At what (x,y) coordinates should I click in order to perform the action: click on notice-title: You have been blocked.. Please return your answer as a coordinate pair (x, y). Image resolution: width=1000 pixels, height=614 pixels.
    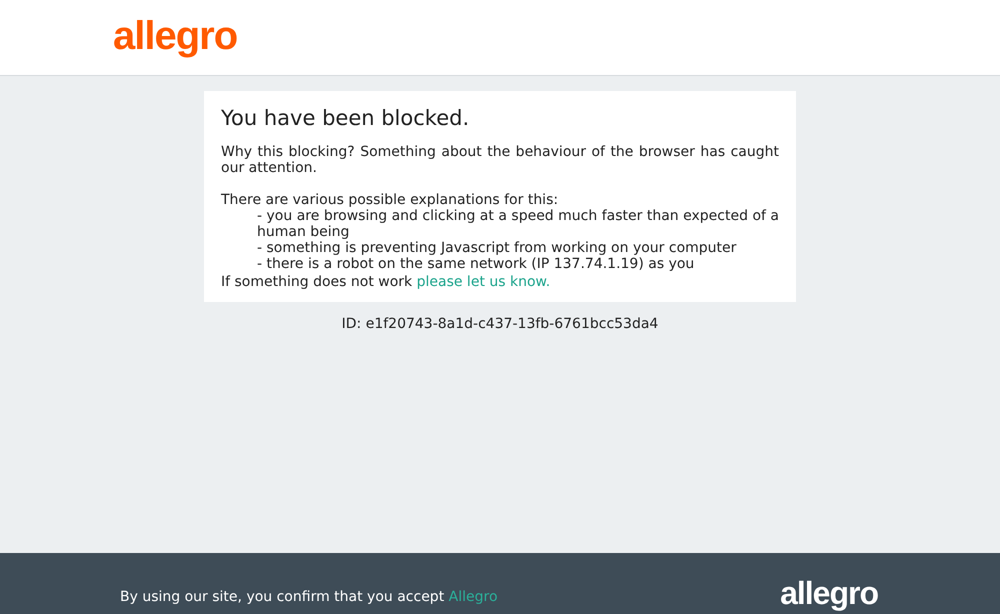
    Looking at the image, I should click on (345, 118).